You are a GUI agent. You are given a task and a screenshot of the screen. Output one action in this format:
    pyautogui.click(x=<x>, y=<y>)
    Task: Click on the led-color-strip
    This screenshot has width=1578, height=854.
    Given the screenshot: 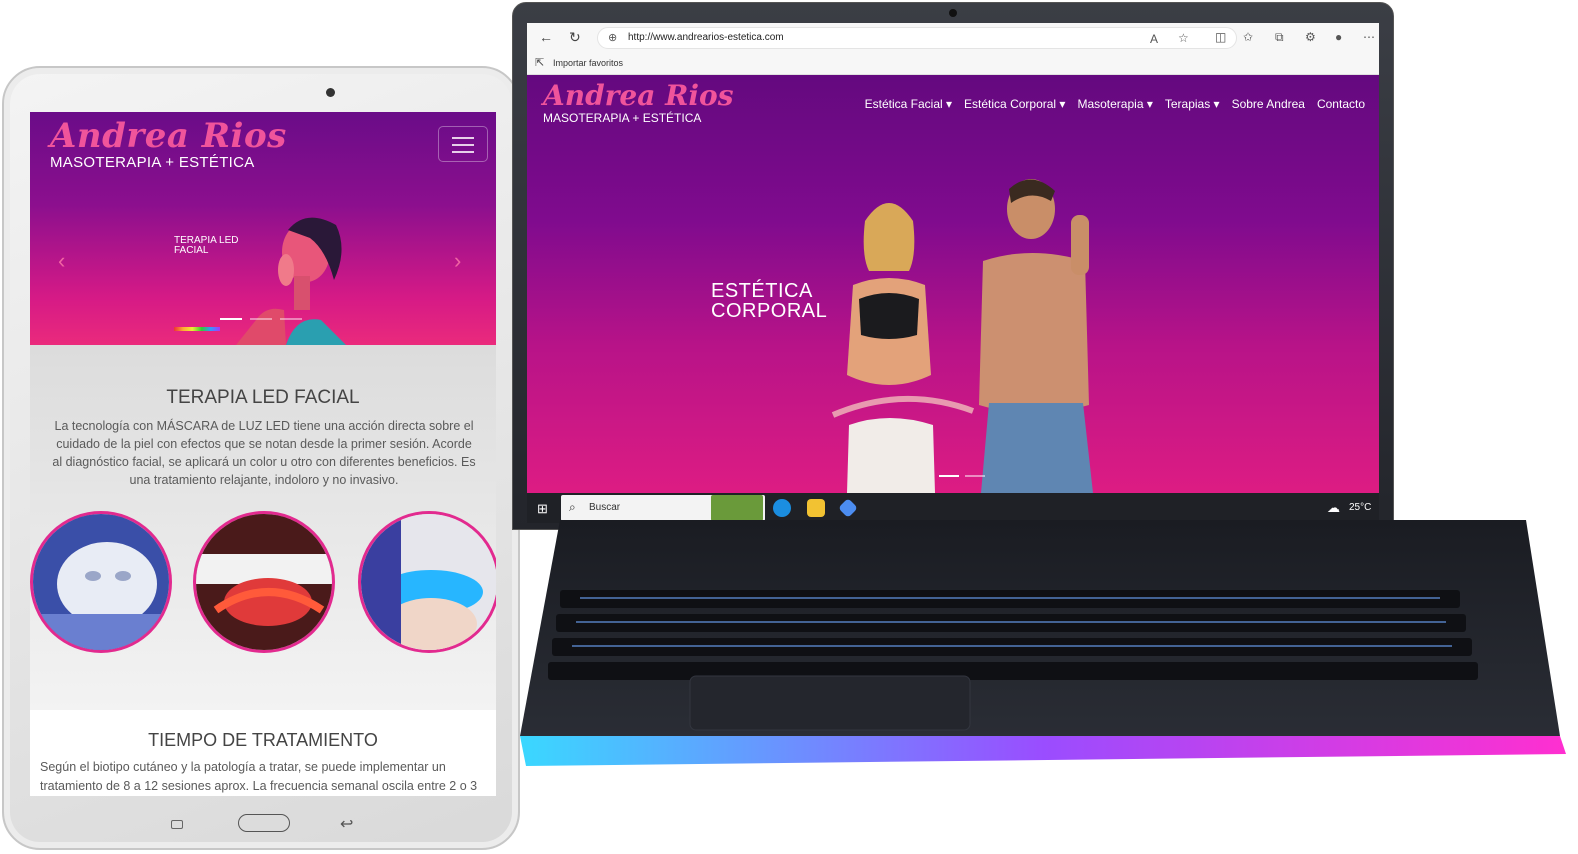 What is the action you would take?
    pyautogui.click(x=197, y=329)
    